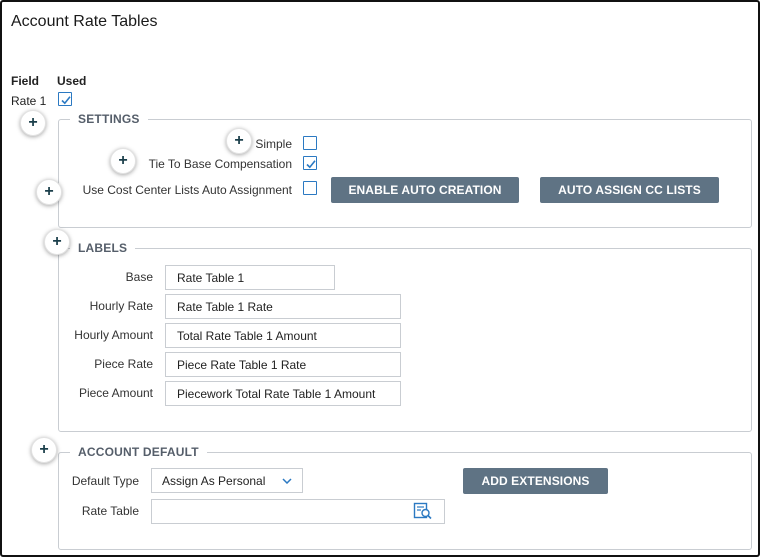 This screenshot has width=760, height=557. I want to click on tie-expand-plus-icon: +, so click(123, 161).